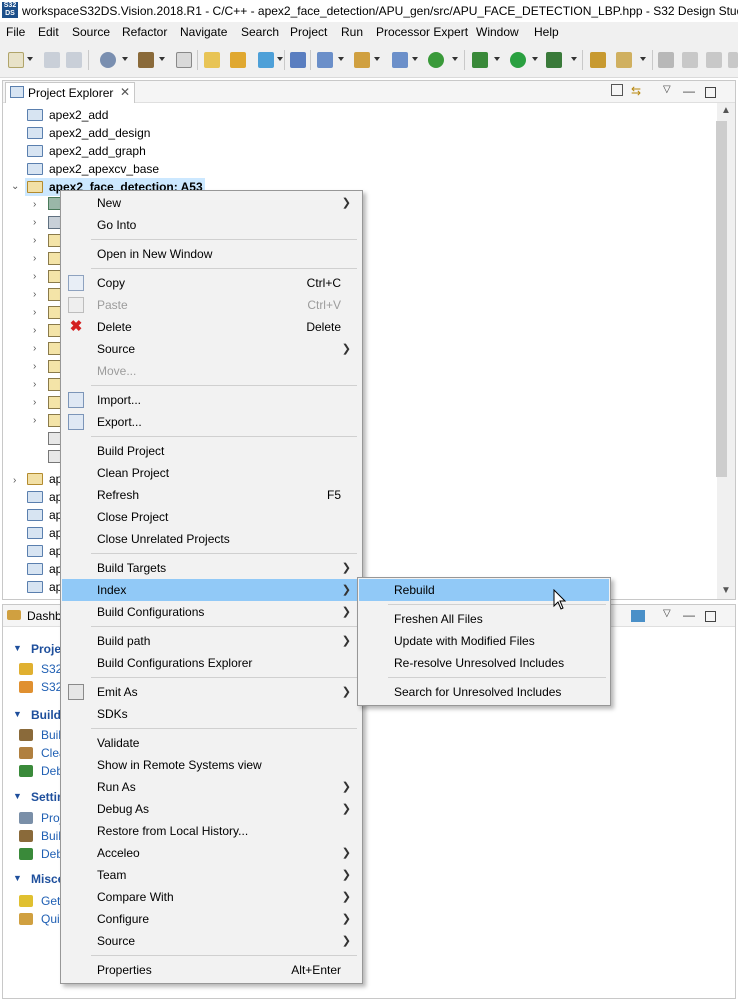  What do you see at coordinates (211, 641) in the screenshot?
I see `menu-item-build-path: Build path ❯` at bounding box center [211, 641].